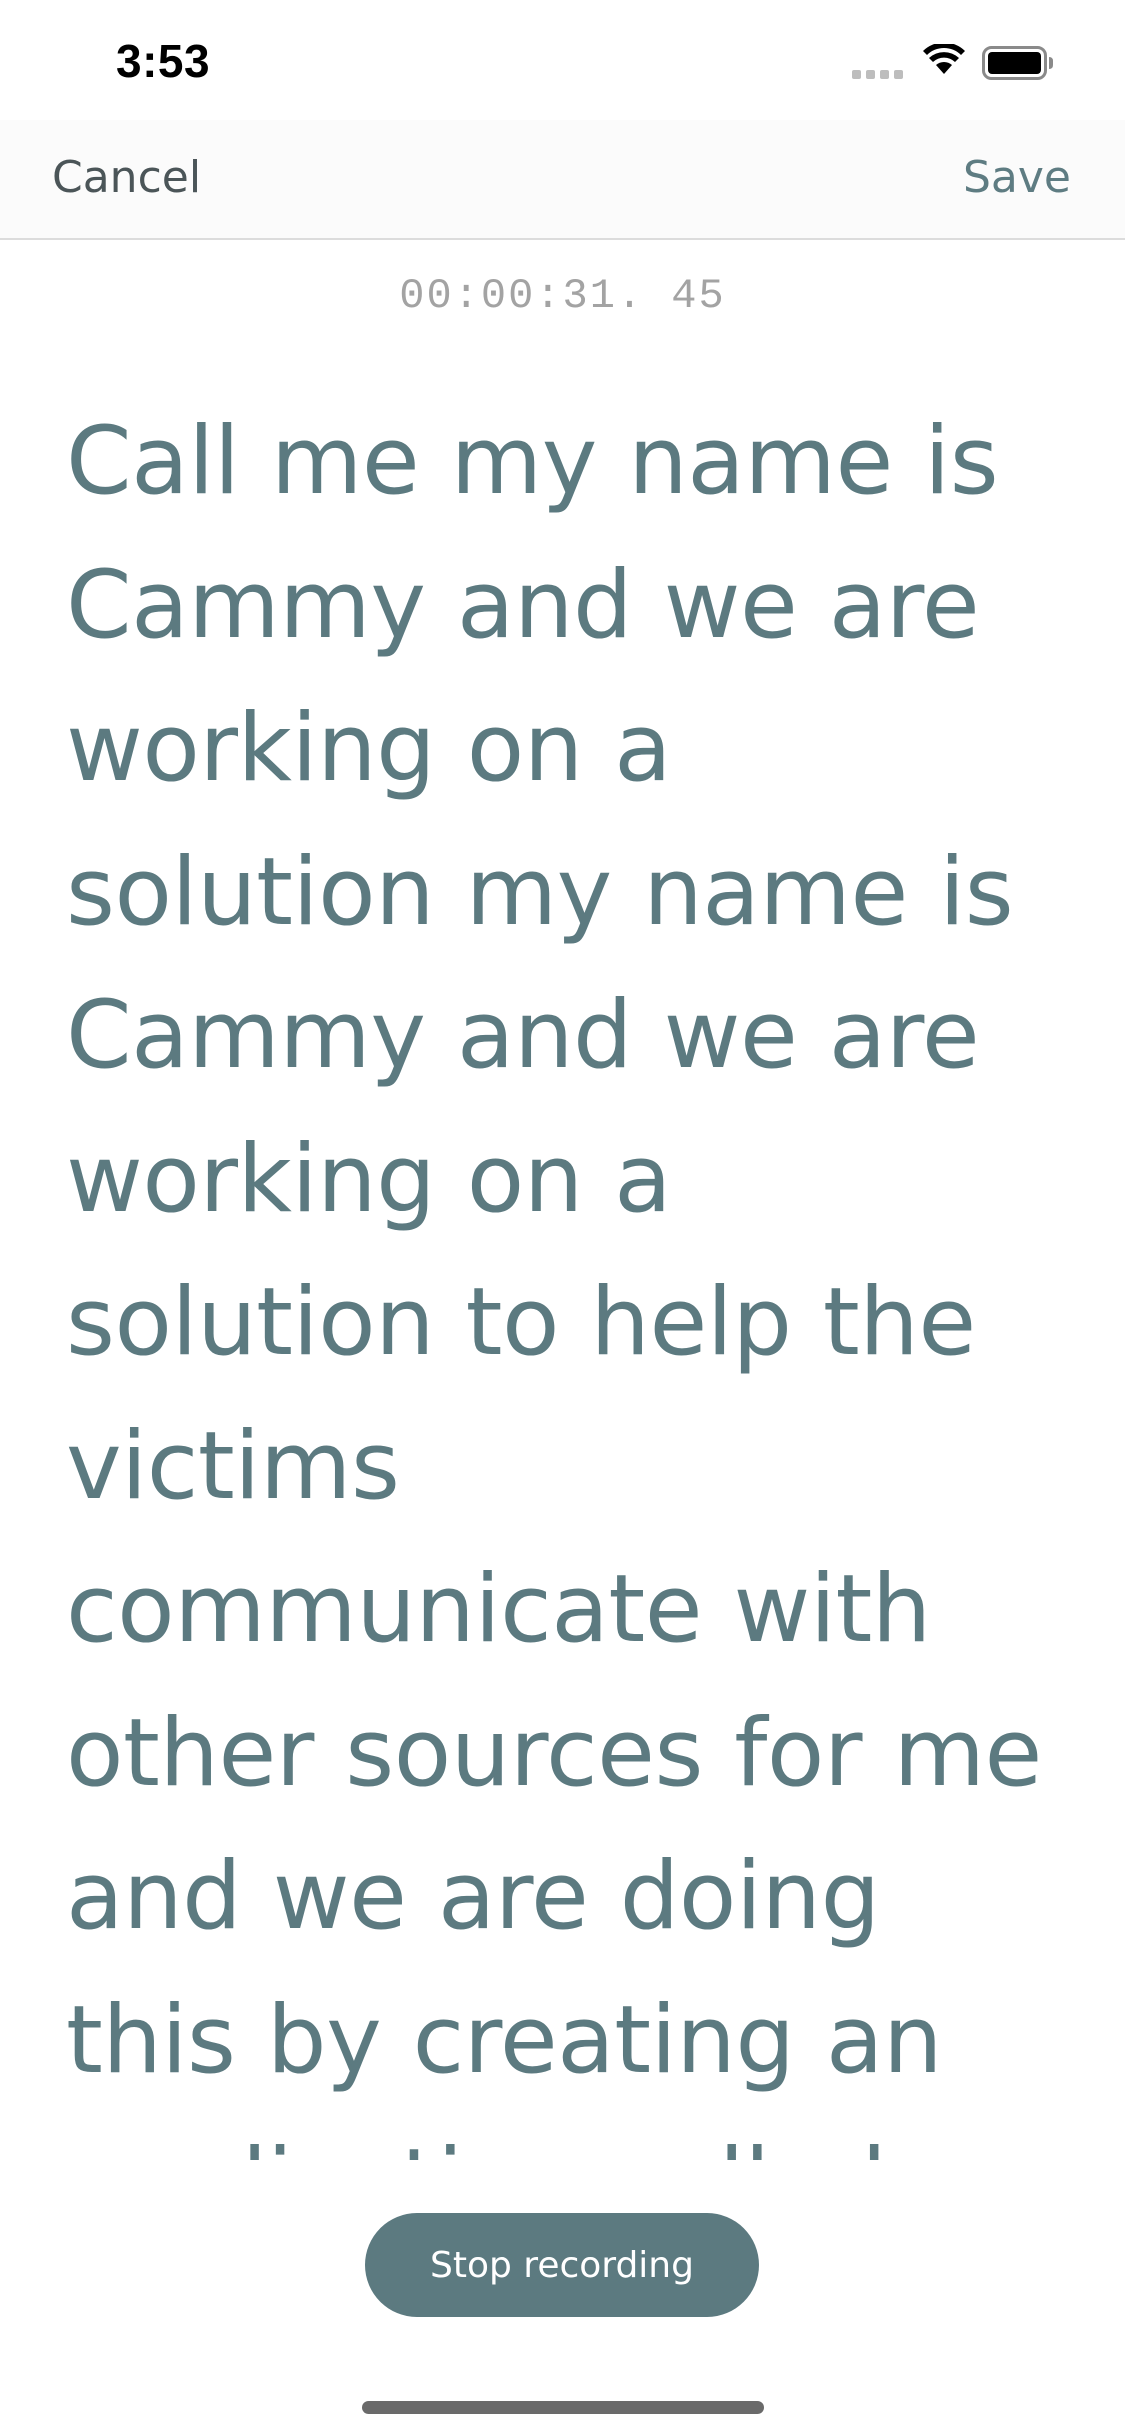 This screenshot has height=2436, width=1125. Describe the element at coordinates (562, 2265) in the screenshot. I see `stop-recording-button: Stop recording` at that location.